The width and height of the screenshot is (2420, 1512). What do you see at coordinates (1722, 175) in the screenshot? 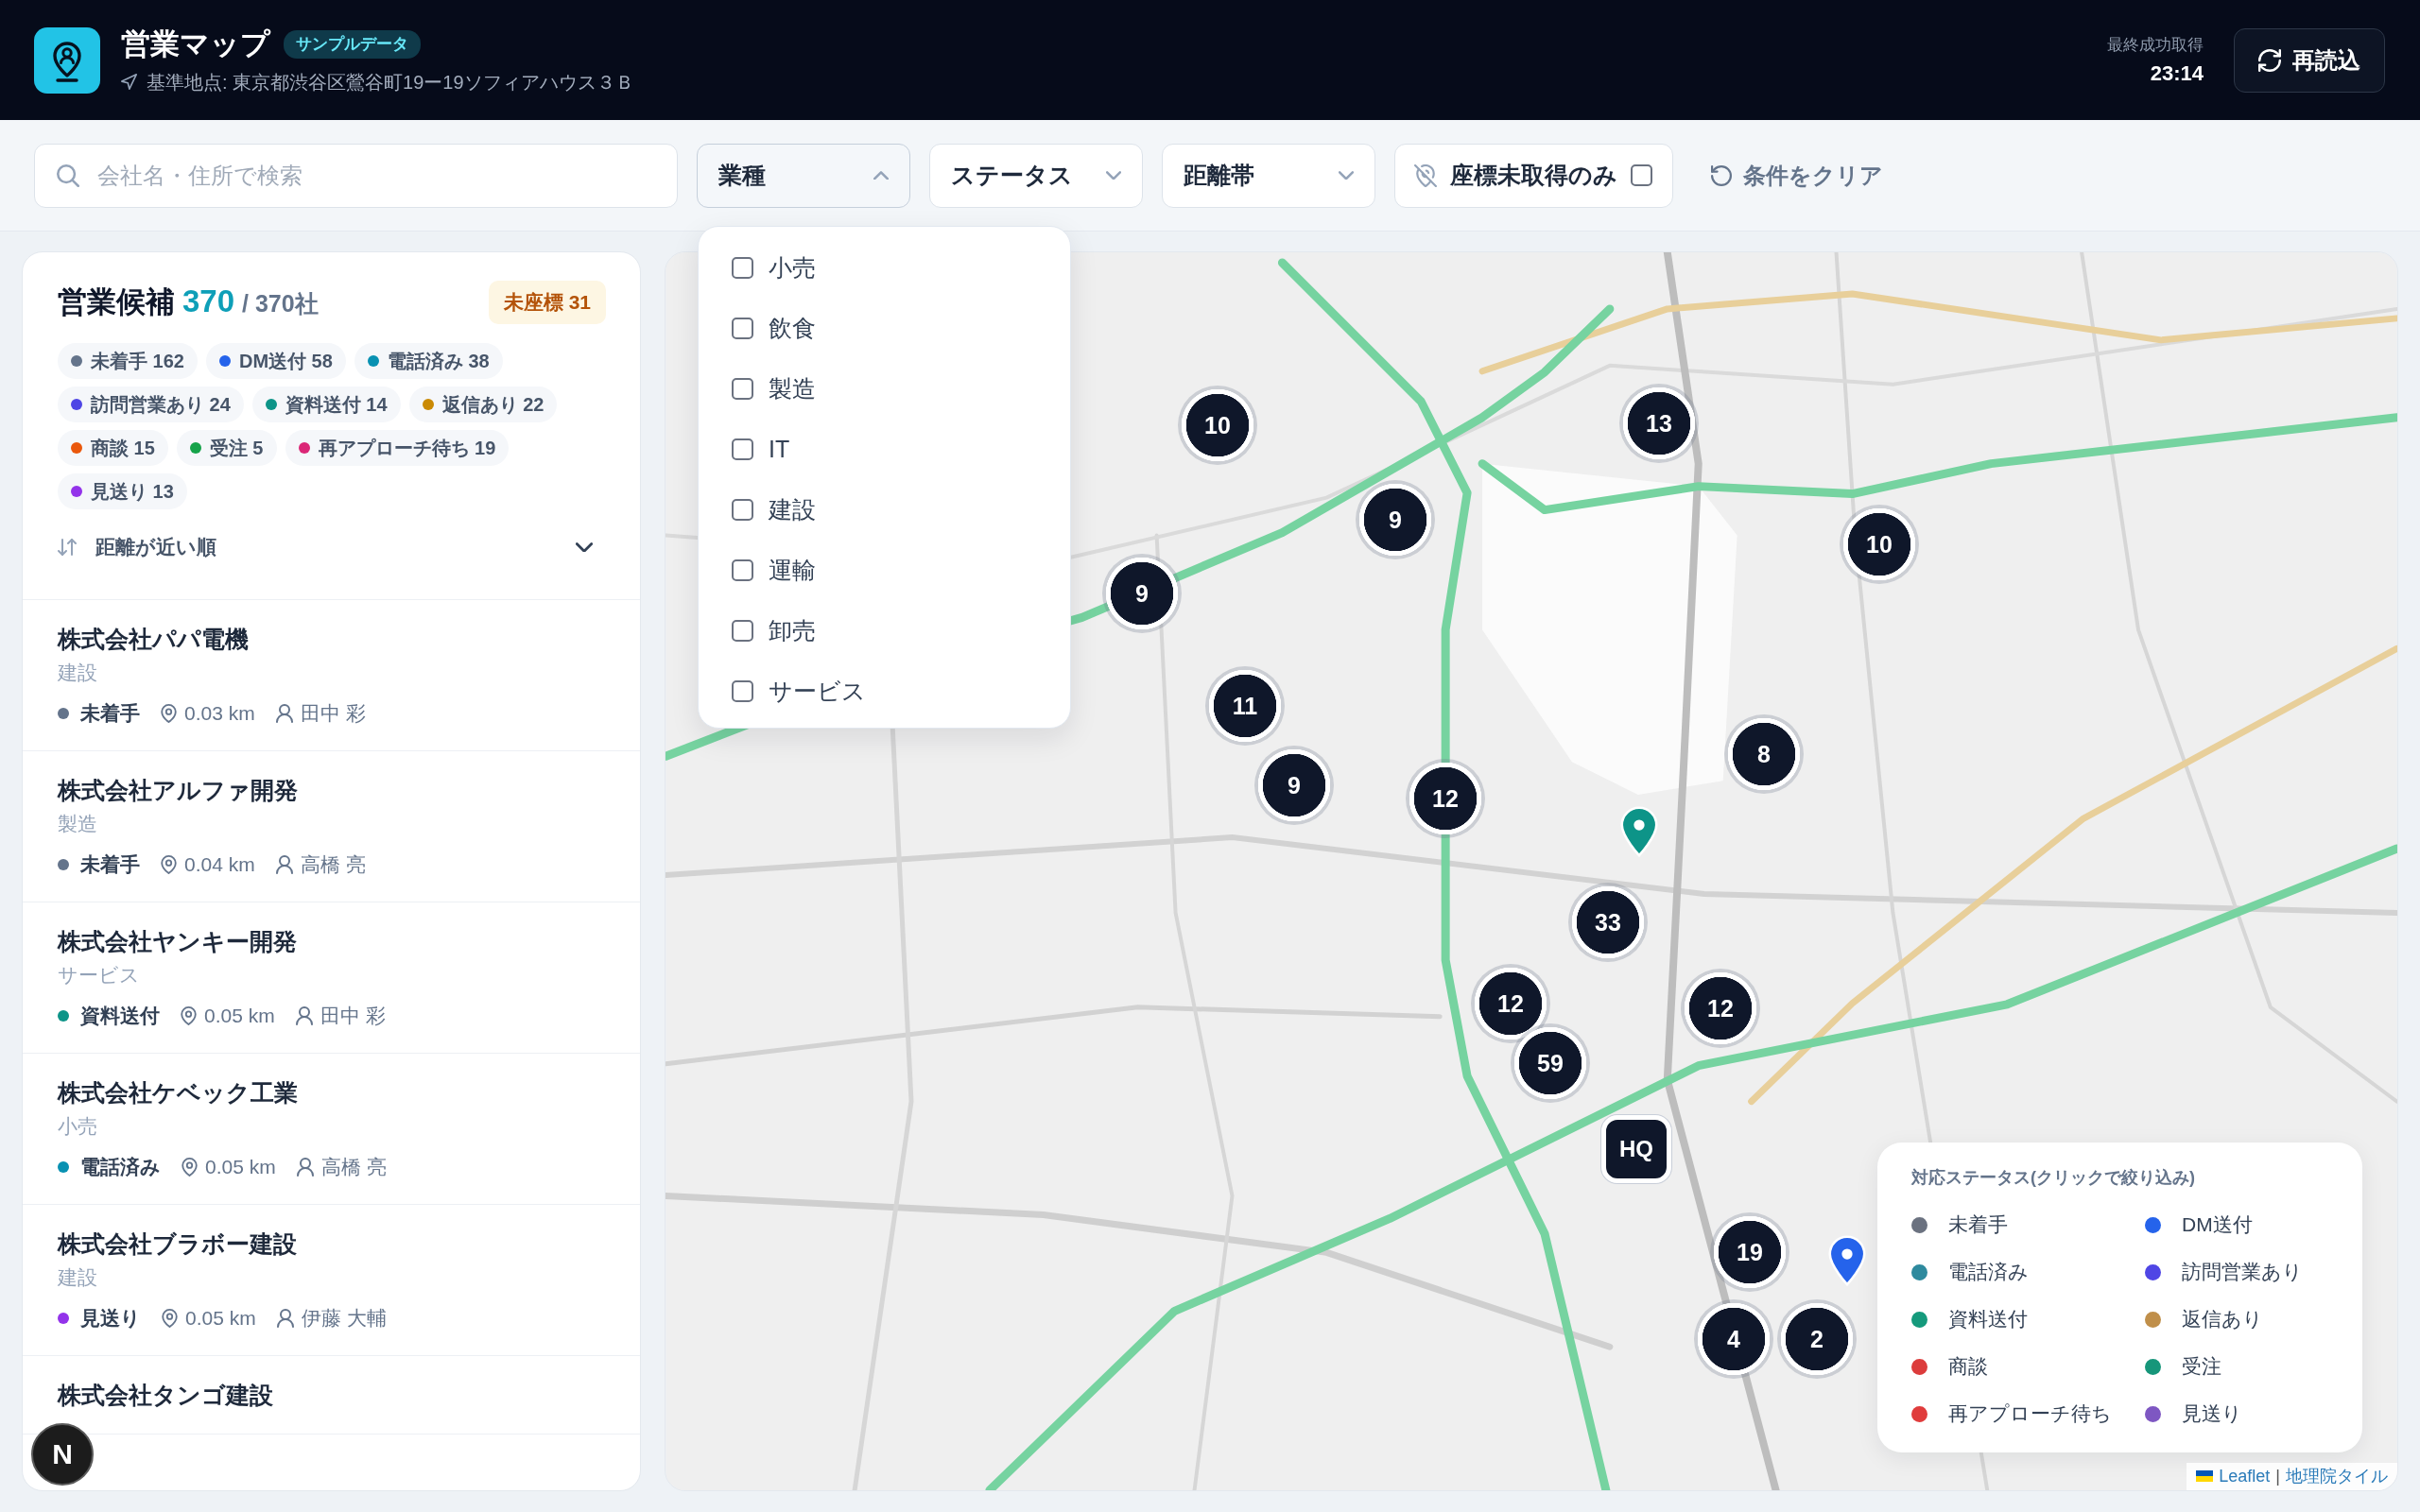
I see `rotate-left-icon` at bounding box center [1722, 175].